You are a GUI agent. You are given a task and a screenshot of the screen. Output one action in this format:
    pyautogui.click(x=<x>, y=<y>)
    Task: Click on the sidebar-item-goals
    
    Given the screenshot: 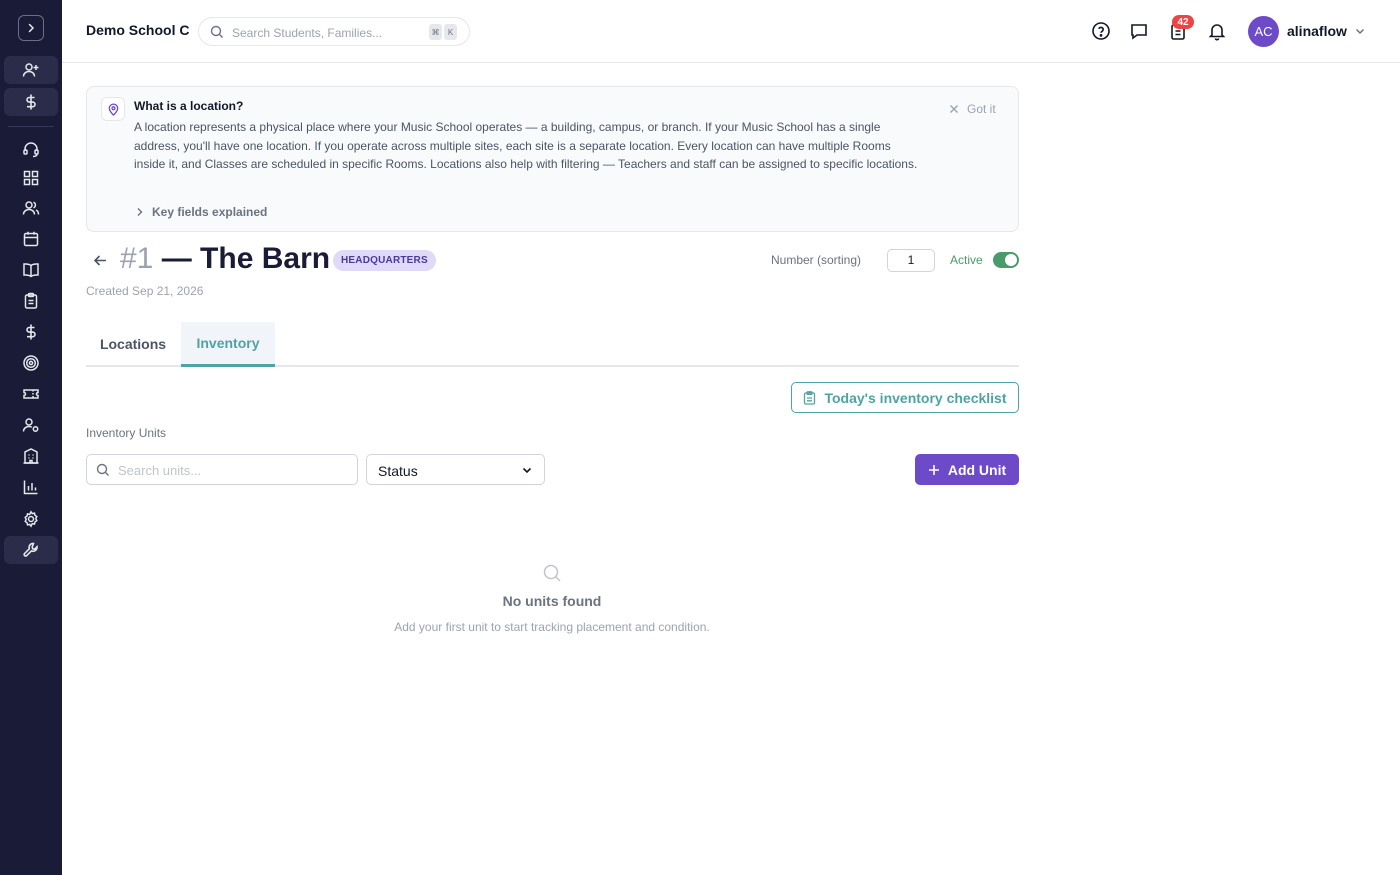 What is the action you would take?
    pyautogui.click(x=31, y=363)
    